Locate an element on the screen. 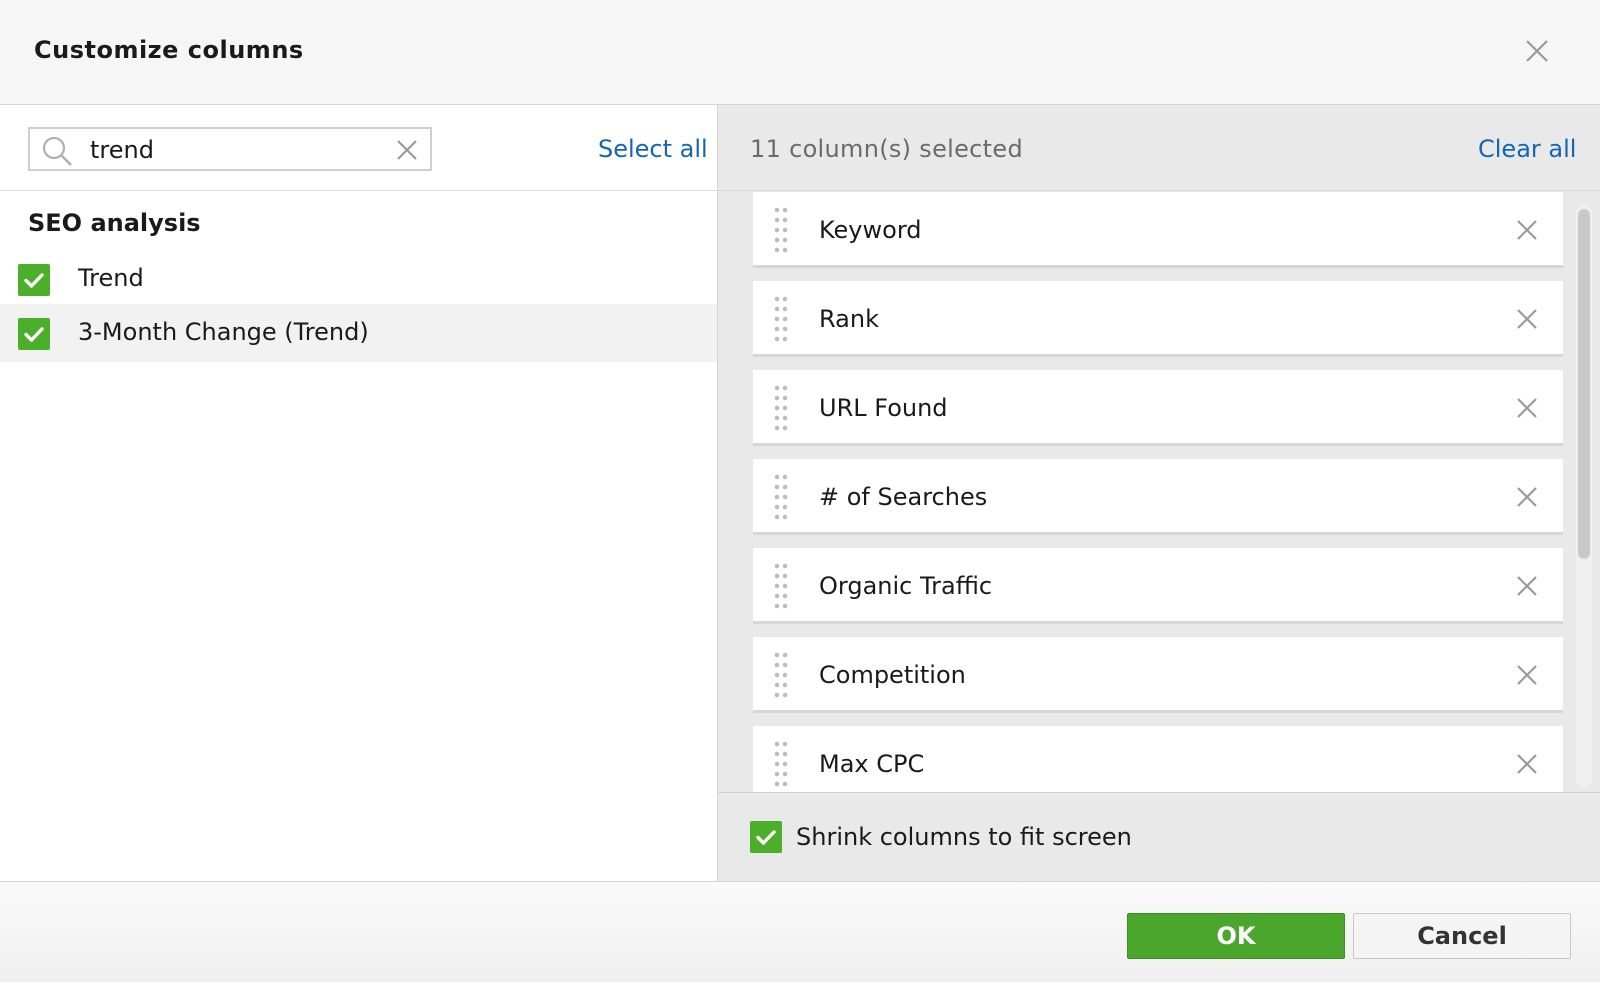 The image size is (1600, 982). option-row-3-month-change: 3-Month Change (Trend) is located at coordinates (358, 333).